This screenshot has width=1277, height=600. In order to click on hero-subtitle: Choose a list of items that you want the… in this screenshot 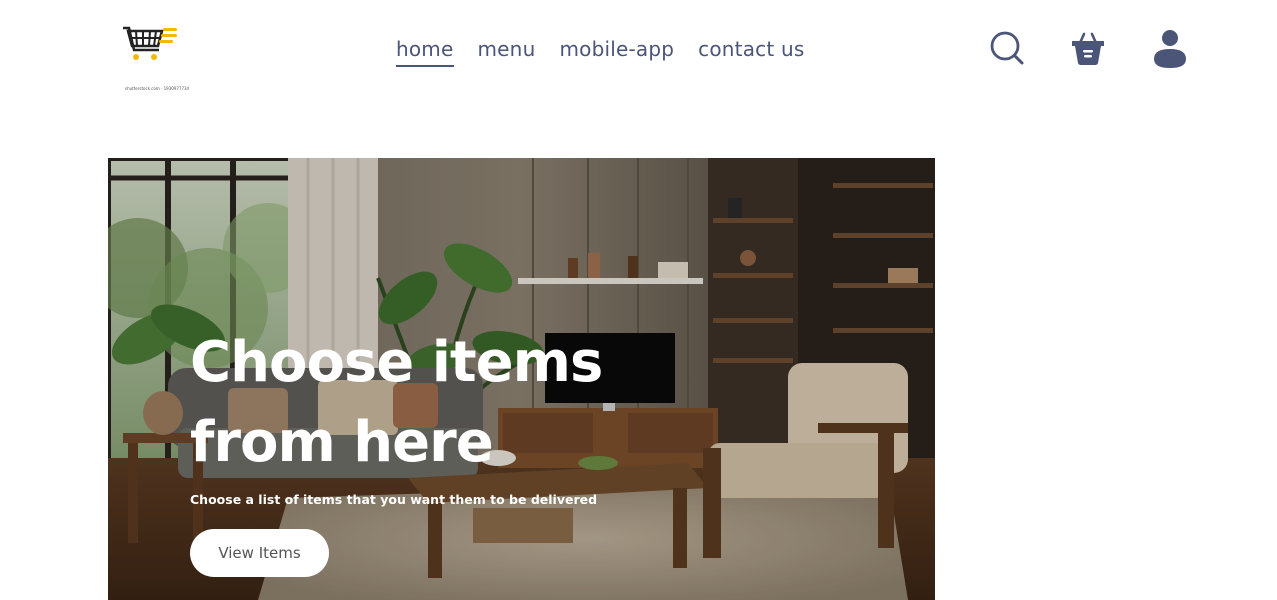, I will do `click(394, 499)`.